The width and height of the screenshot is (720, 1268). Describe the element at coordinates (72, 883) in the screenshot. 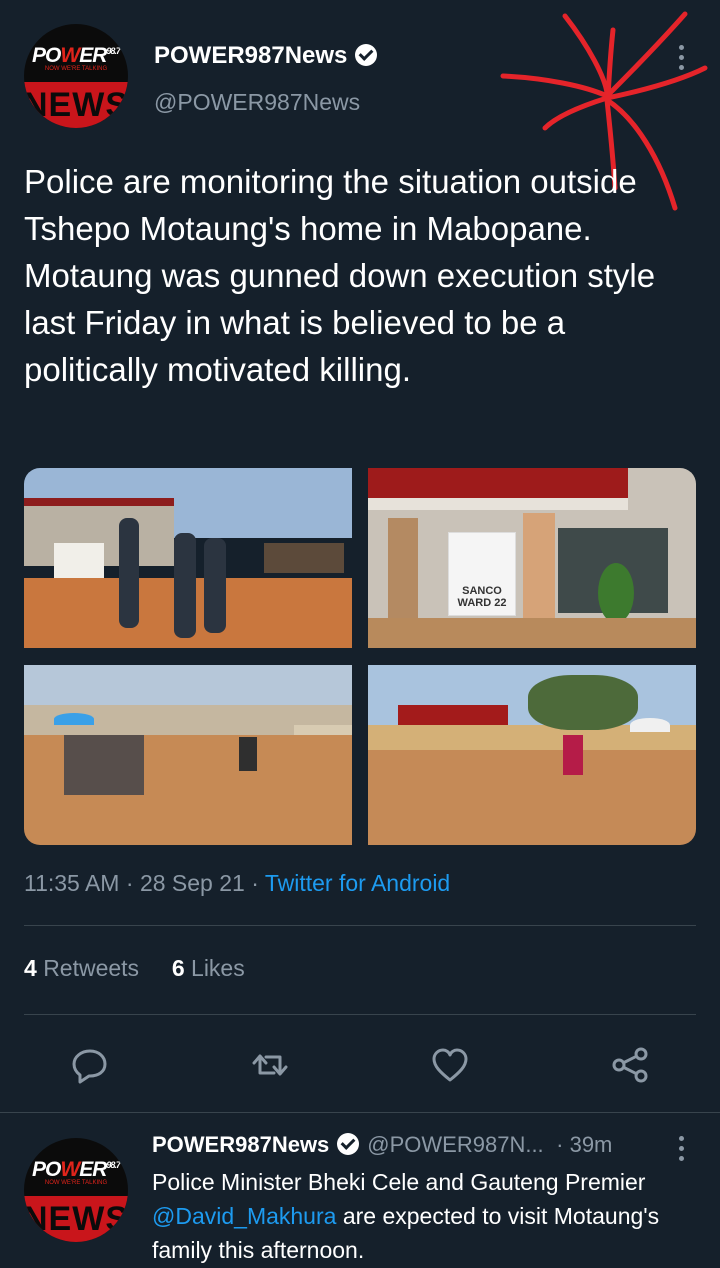

I see `tweet-time: 11:35 AM` at that location.